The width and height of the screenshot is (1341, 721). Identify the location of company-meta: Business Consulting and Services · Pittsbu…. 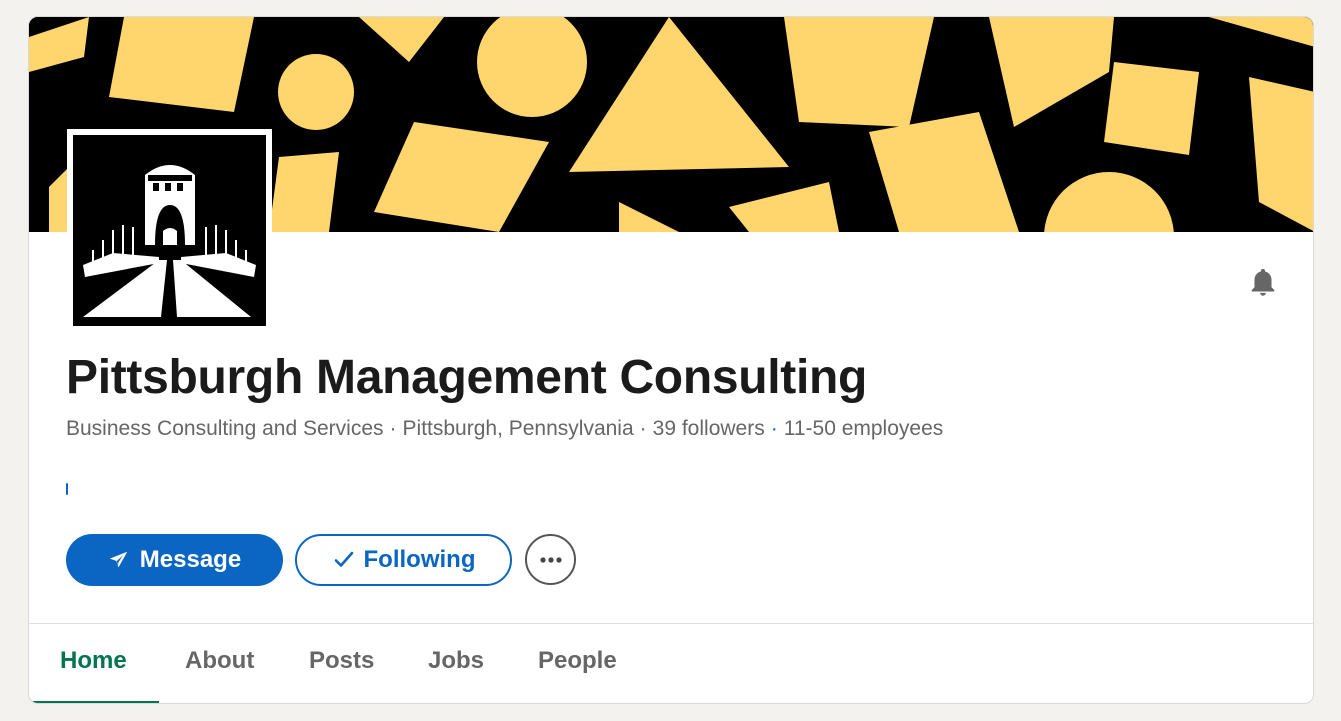
(504, 429).